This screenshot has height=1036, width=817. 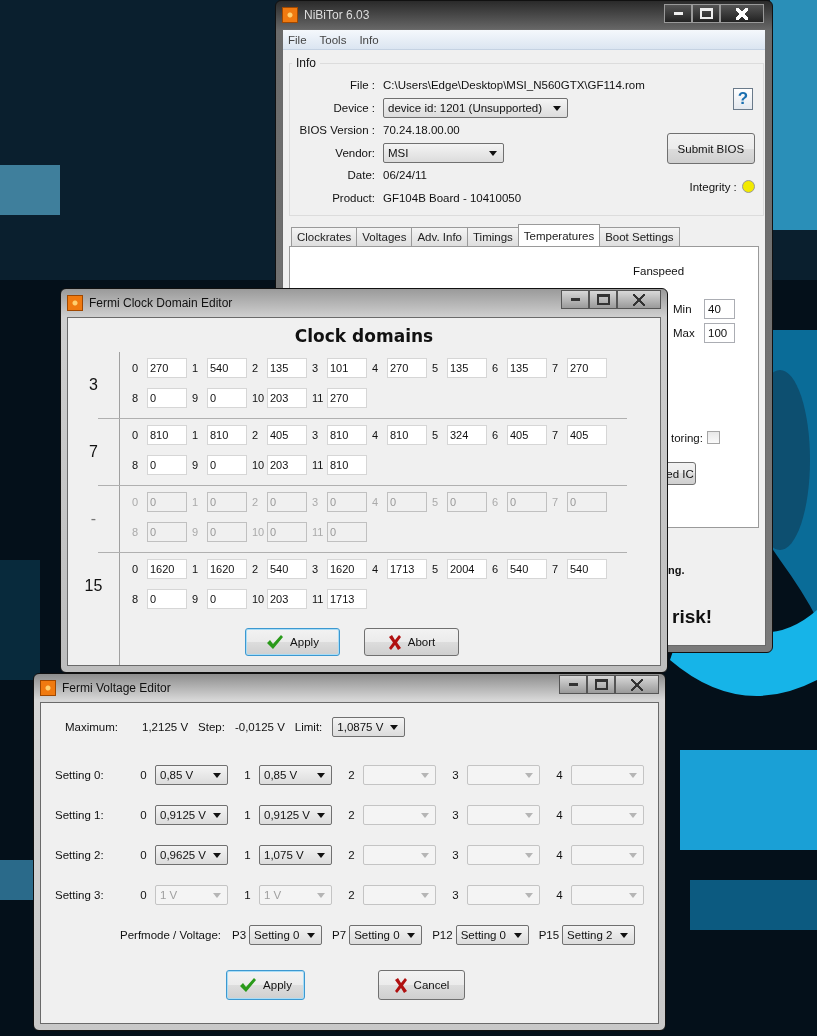 What do you see at coordinates (248, 985) in the screenshot?
I see `check-icon` at bounding box center [248, 985].